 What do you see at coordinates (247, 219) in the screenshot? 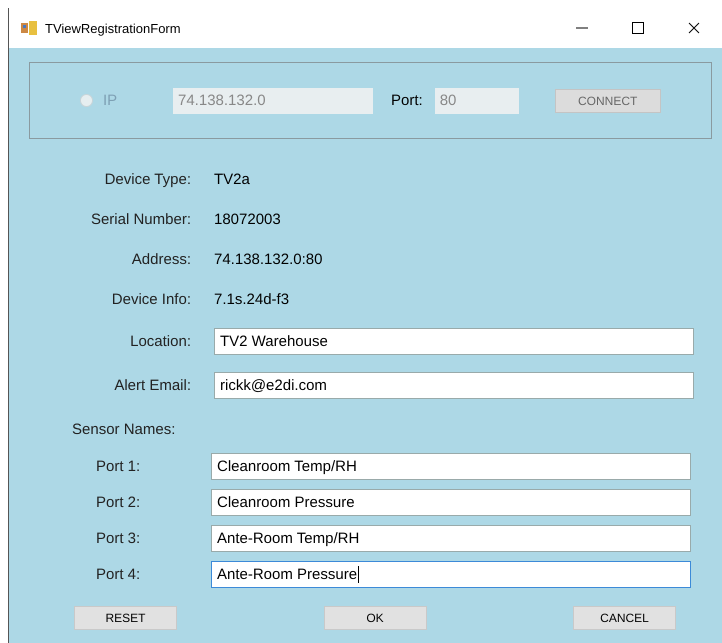
I see `info-value: 18072003` at bounding box center [247, 219].